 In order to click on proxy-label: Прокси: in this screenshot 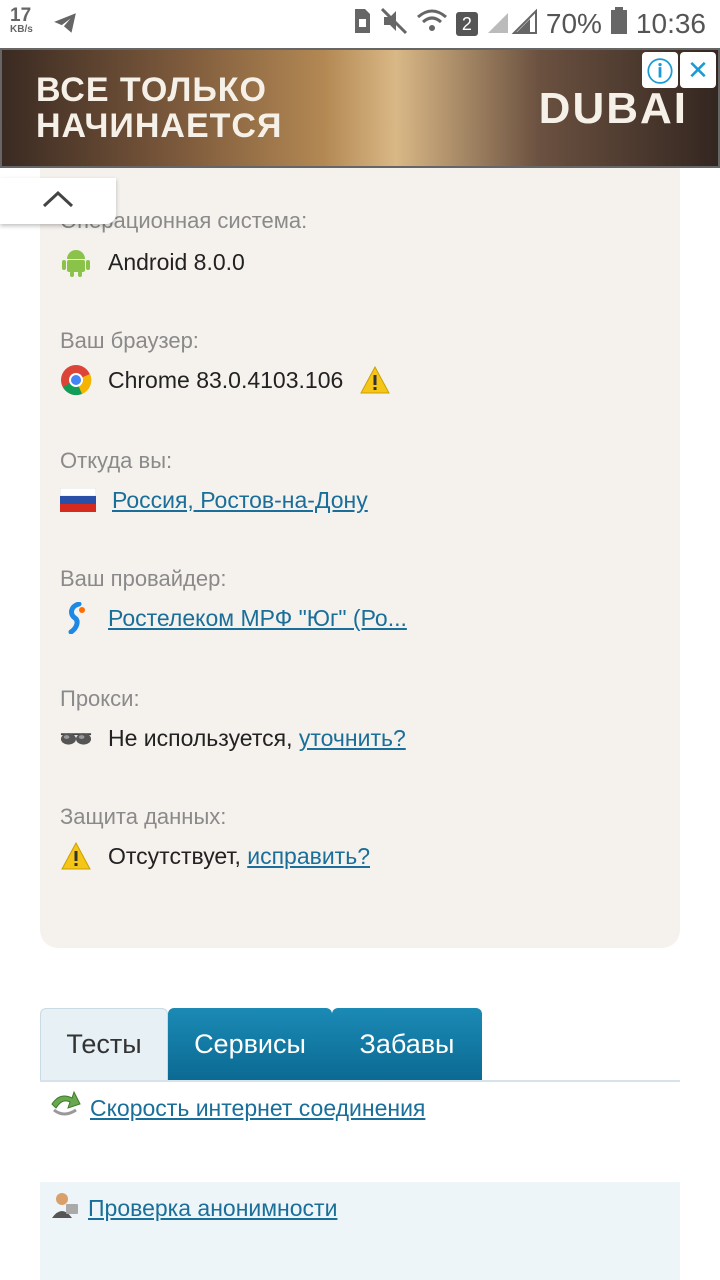, I will do `click(100, 698)`.